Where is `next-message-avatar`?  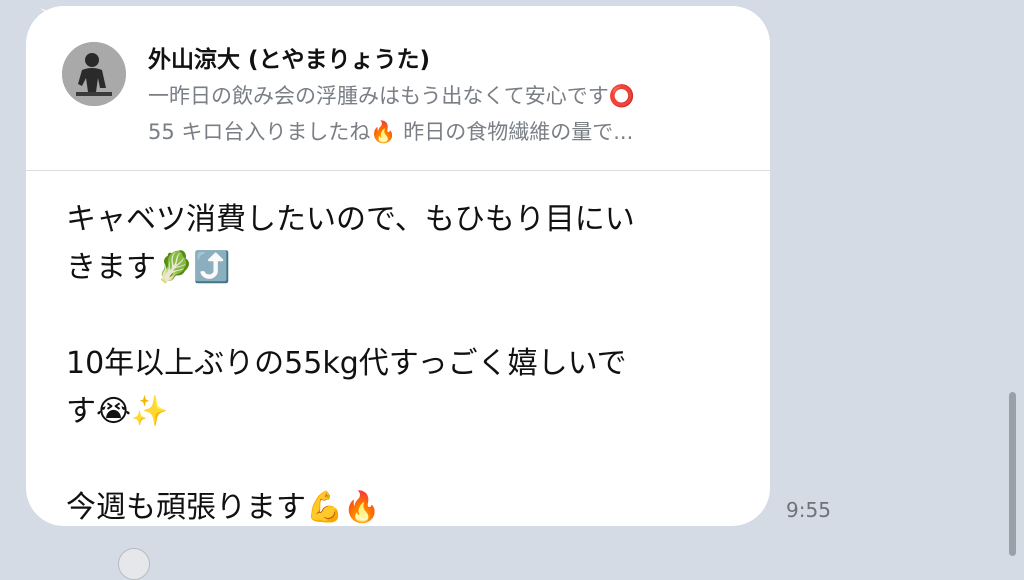
next-message-avatar is located at coordinates (134, 564).